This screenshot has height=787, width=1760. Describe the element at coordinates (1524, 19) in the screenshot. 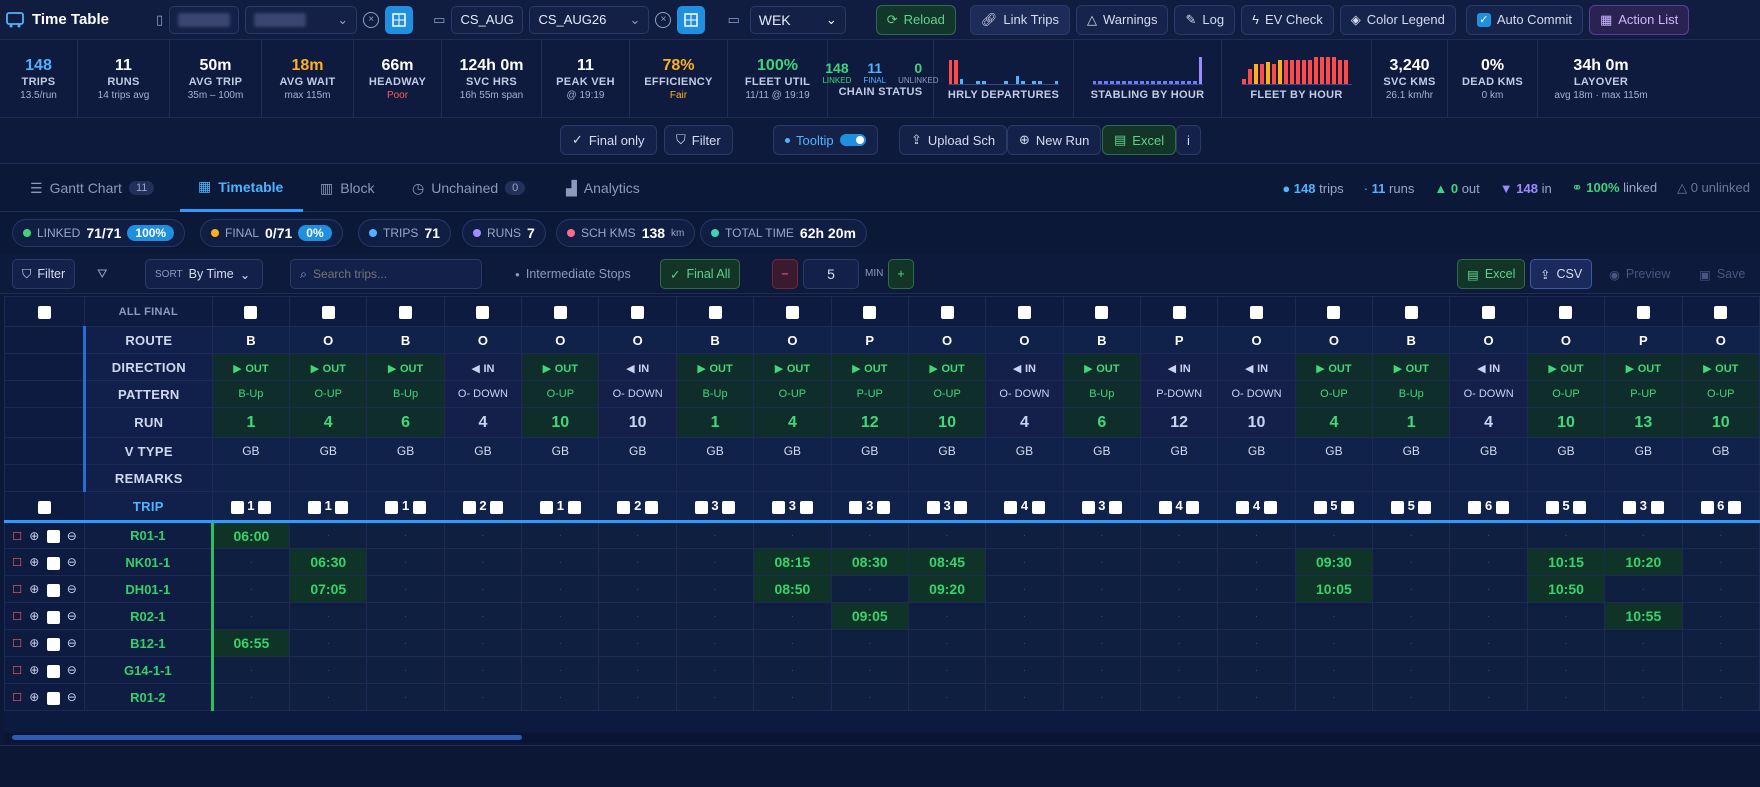

I see `auto-commit-toggle: ✓ Auto Commit` at that location.